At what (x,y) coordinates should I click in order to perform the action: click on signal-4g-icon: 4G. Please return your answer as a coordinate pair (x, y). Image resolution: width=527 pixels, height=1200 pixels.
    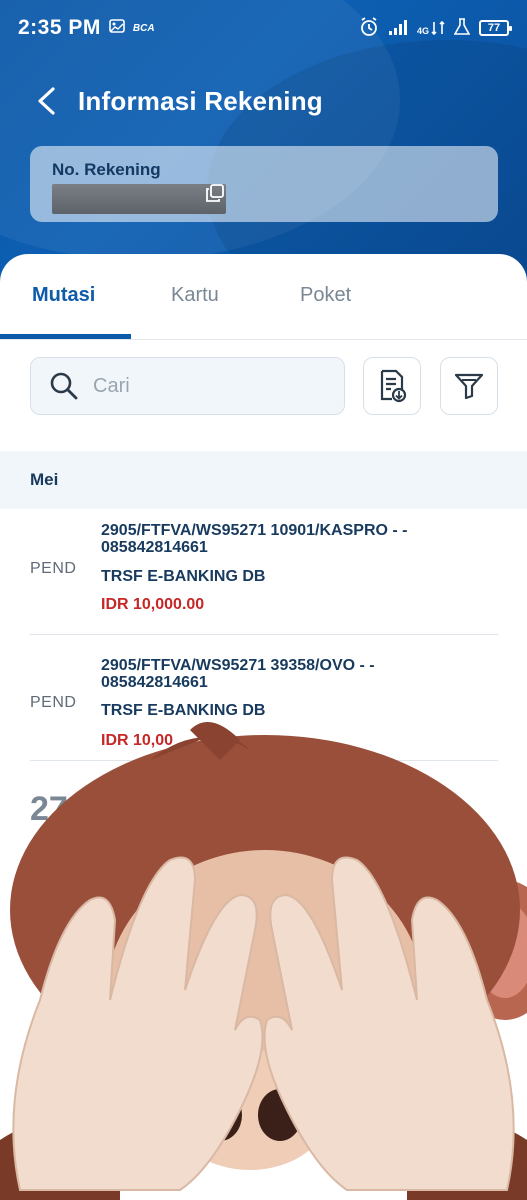
    Looking at the image, I should click on (431, 28).